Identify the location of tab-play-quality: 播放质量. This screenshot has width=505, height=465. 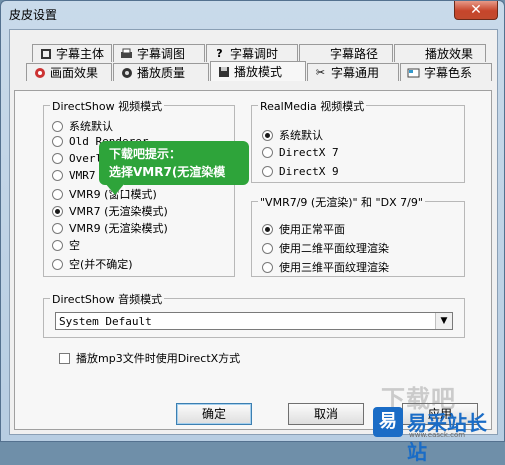
(161, 72).